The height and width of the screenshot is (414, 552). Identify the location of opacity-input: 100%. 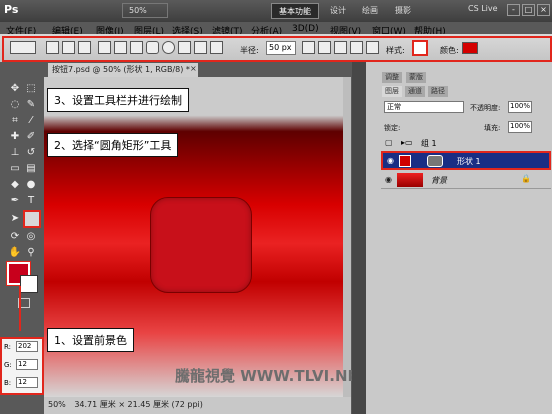
(520, 107).